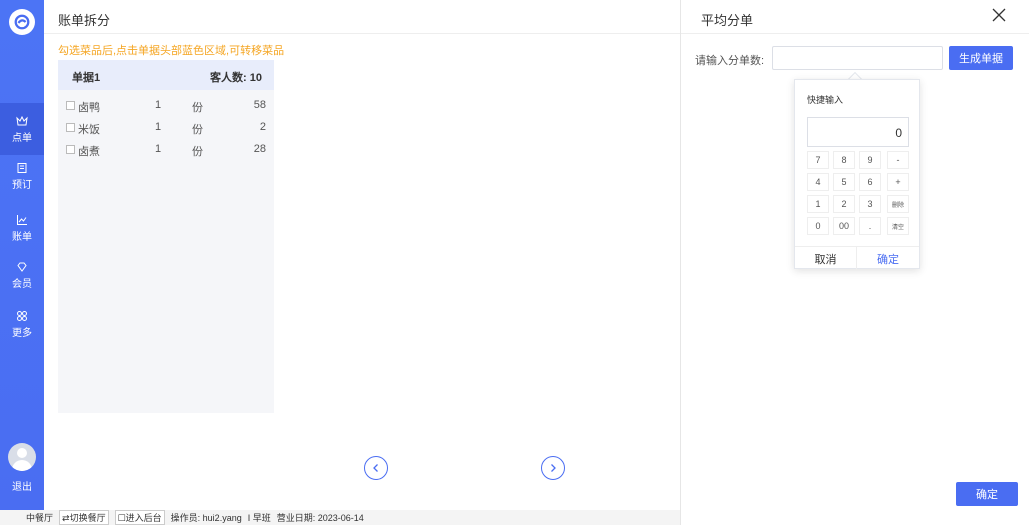  Describe the element at coordinates (236, 78) in the screenshot. I see `guest-count: 客人数: 10` at that location.